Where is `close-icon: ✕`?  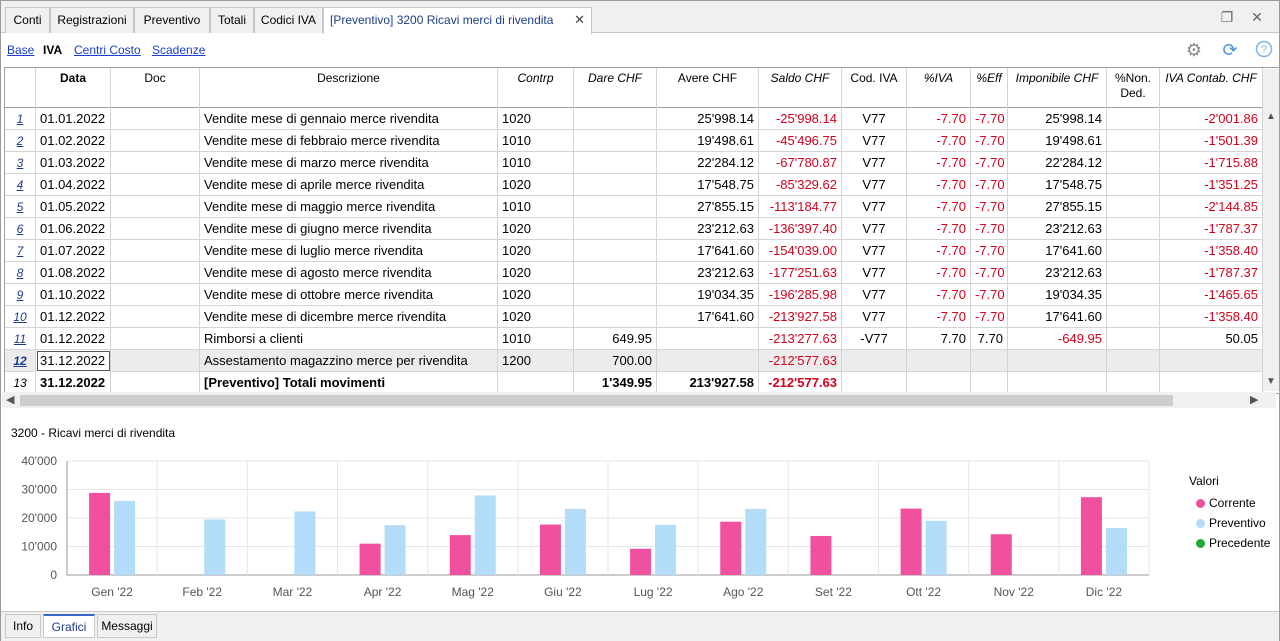 close-icon: ✕ is located at coordinates (579, 20).